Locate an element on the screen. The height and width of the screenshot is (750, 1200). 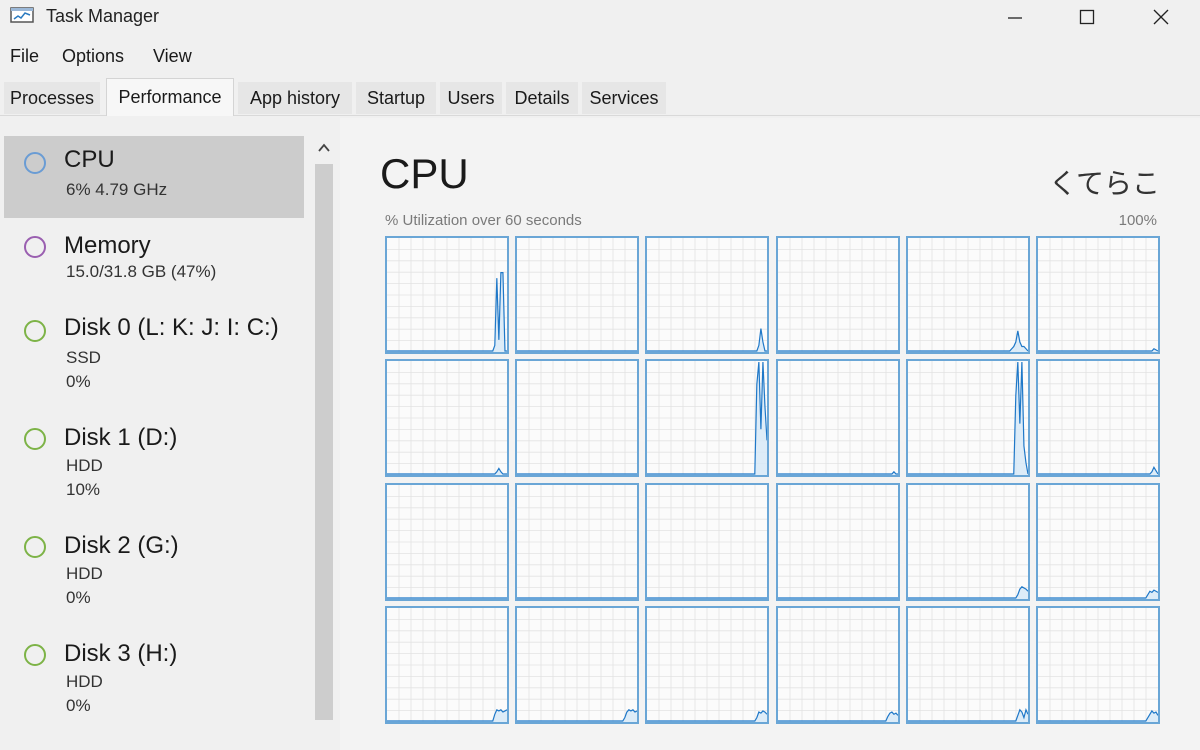
chevron-up-icon is located at coordinates (324, 149).